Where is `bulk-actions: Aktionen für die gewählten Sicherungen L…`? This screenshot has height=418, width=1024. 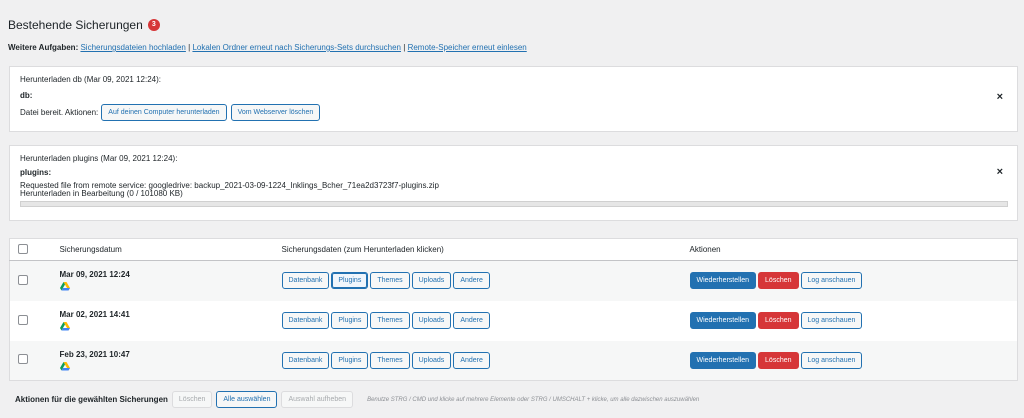 bulk-actions: Aktionen für die gewählten Sicherungen L… is located at coordinates (357, 399).